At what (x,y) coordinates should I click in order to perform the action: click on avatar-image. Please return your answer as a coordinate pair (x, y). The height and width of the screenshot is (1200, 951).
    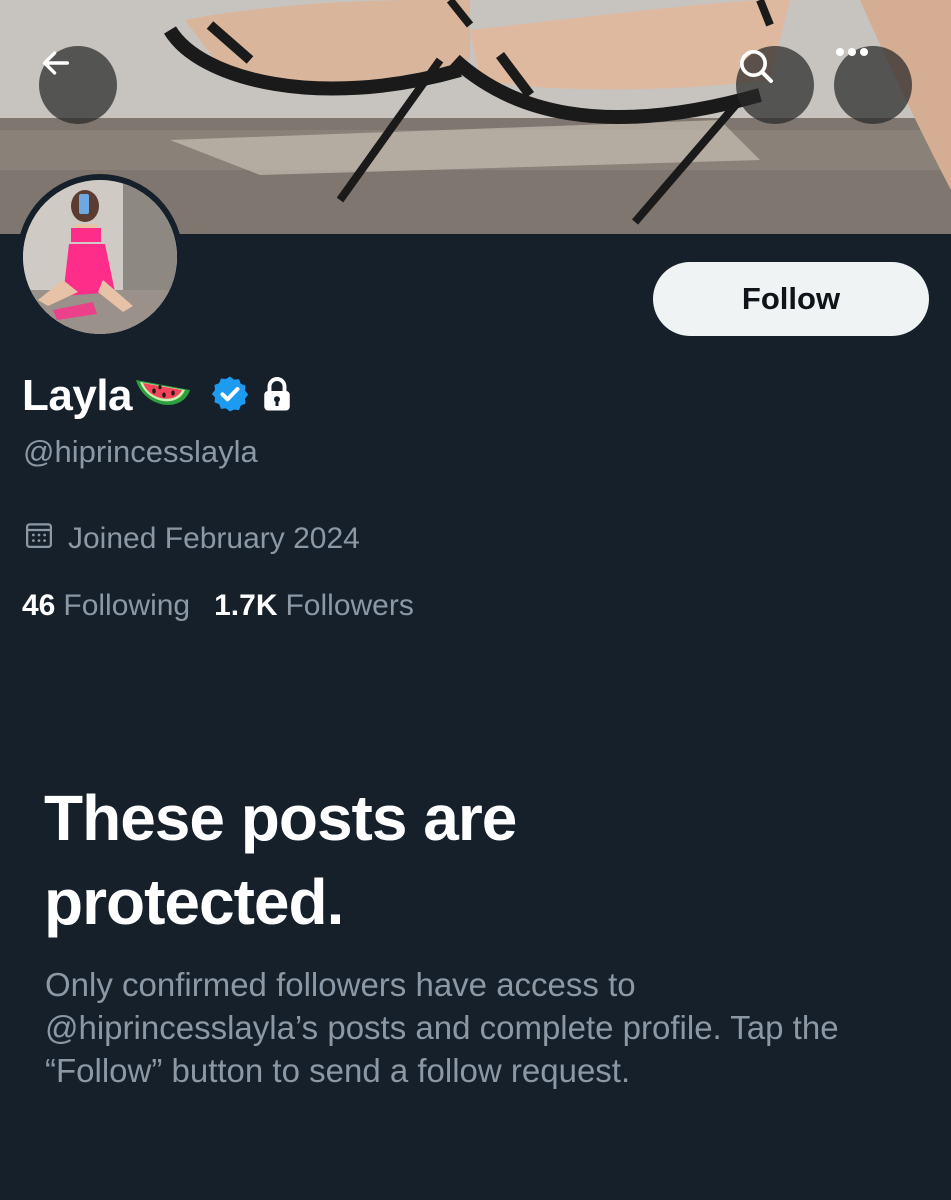
    Looking at the image, I should click on (100, 257).